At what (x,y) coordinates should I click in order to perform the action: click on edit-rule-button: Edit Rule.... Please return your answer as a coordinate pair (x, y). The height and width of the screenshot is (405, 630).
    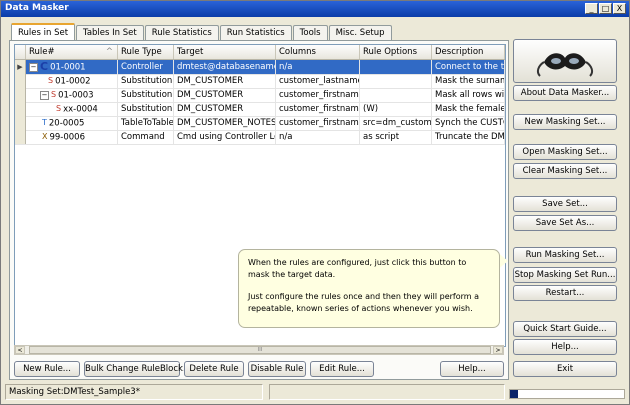
    Looking at the image, I should click on (342, 369).